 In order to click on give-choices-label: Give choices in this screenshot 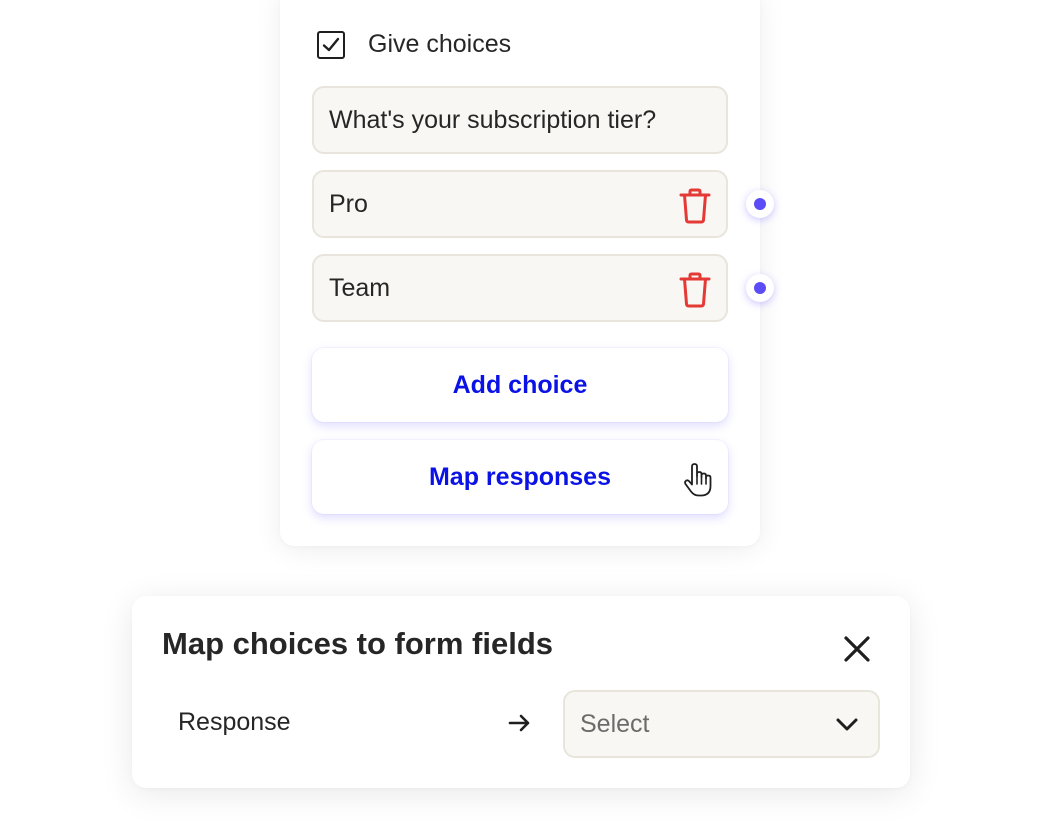, I will do `click(440, 44)`.